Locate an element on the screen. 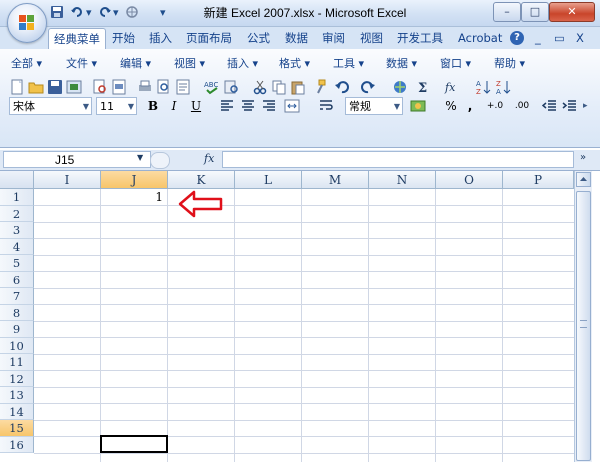  print-icon is located at coordinates (145, 87).